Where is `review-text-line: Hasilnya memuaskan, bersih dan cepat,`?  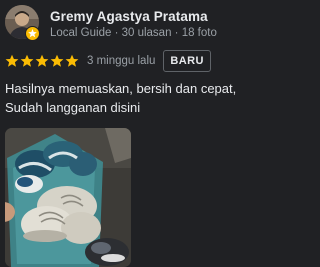
review-text-line: Hasilnya memuaskan, bersih dan cepat, is located at coordinates (121, 88).